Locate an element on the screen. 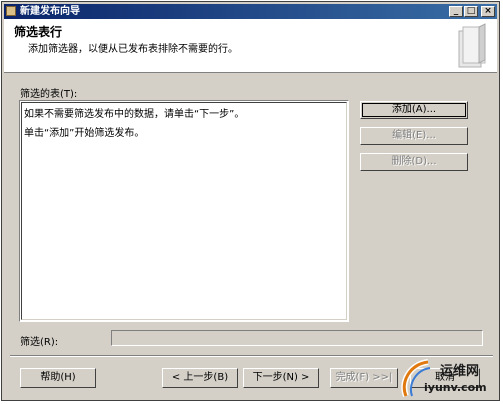 The height and width of the screenshot is (404, 503). app-icon is located at coordinates (11, 11).